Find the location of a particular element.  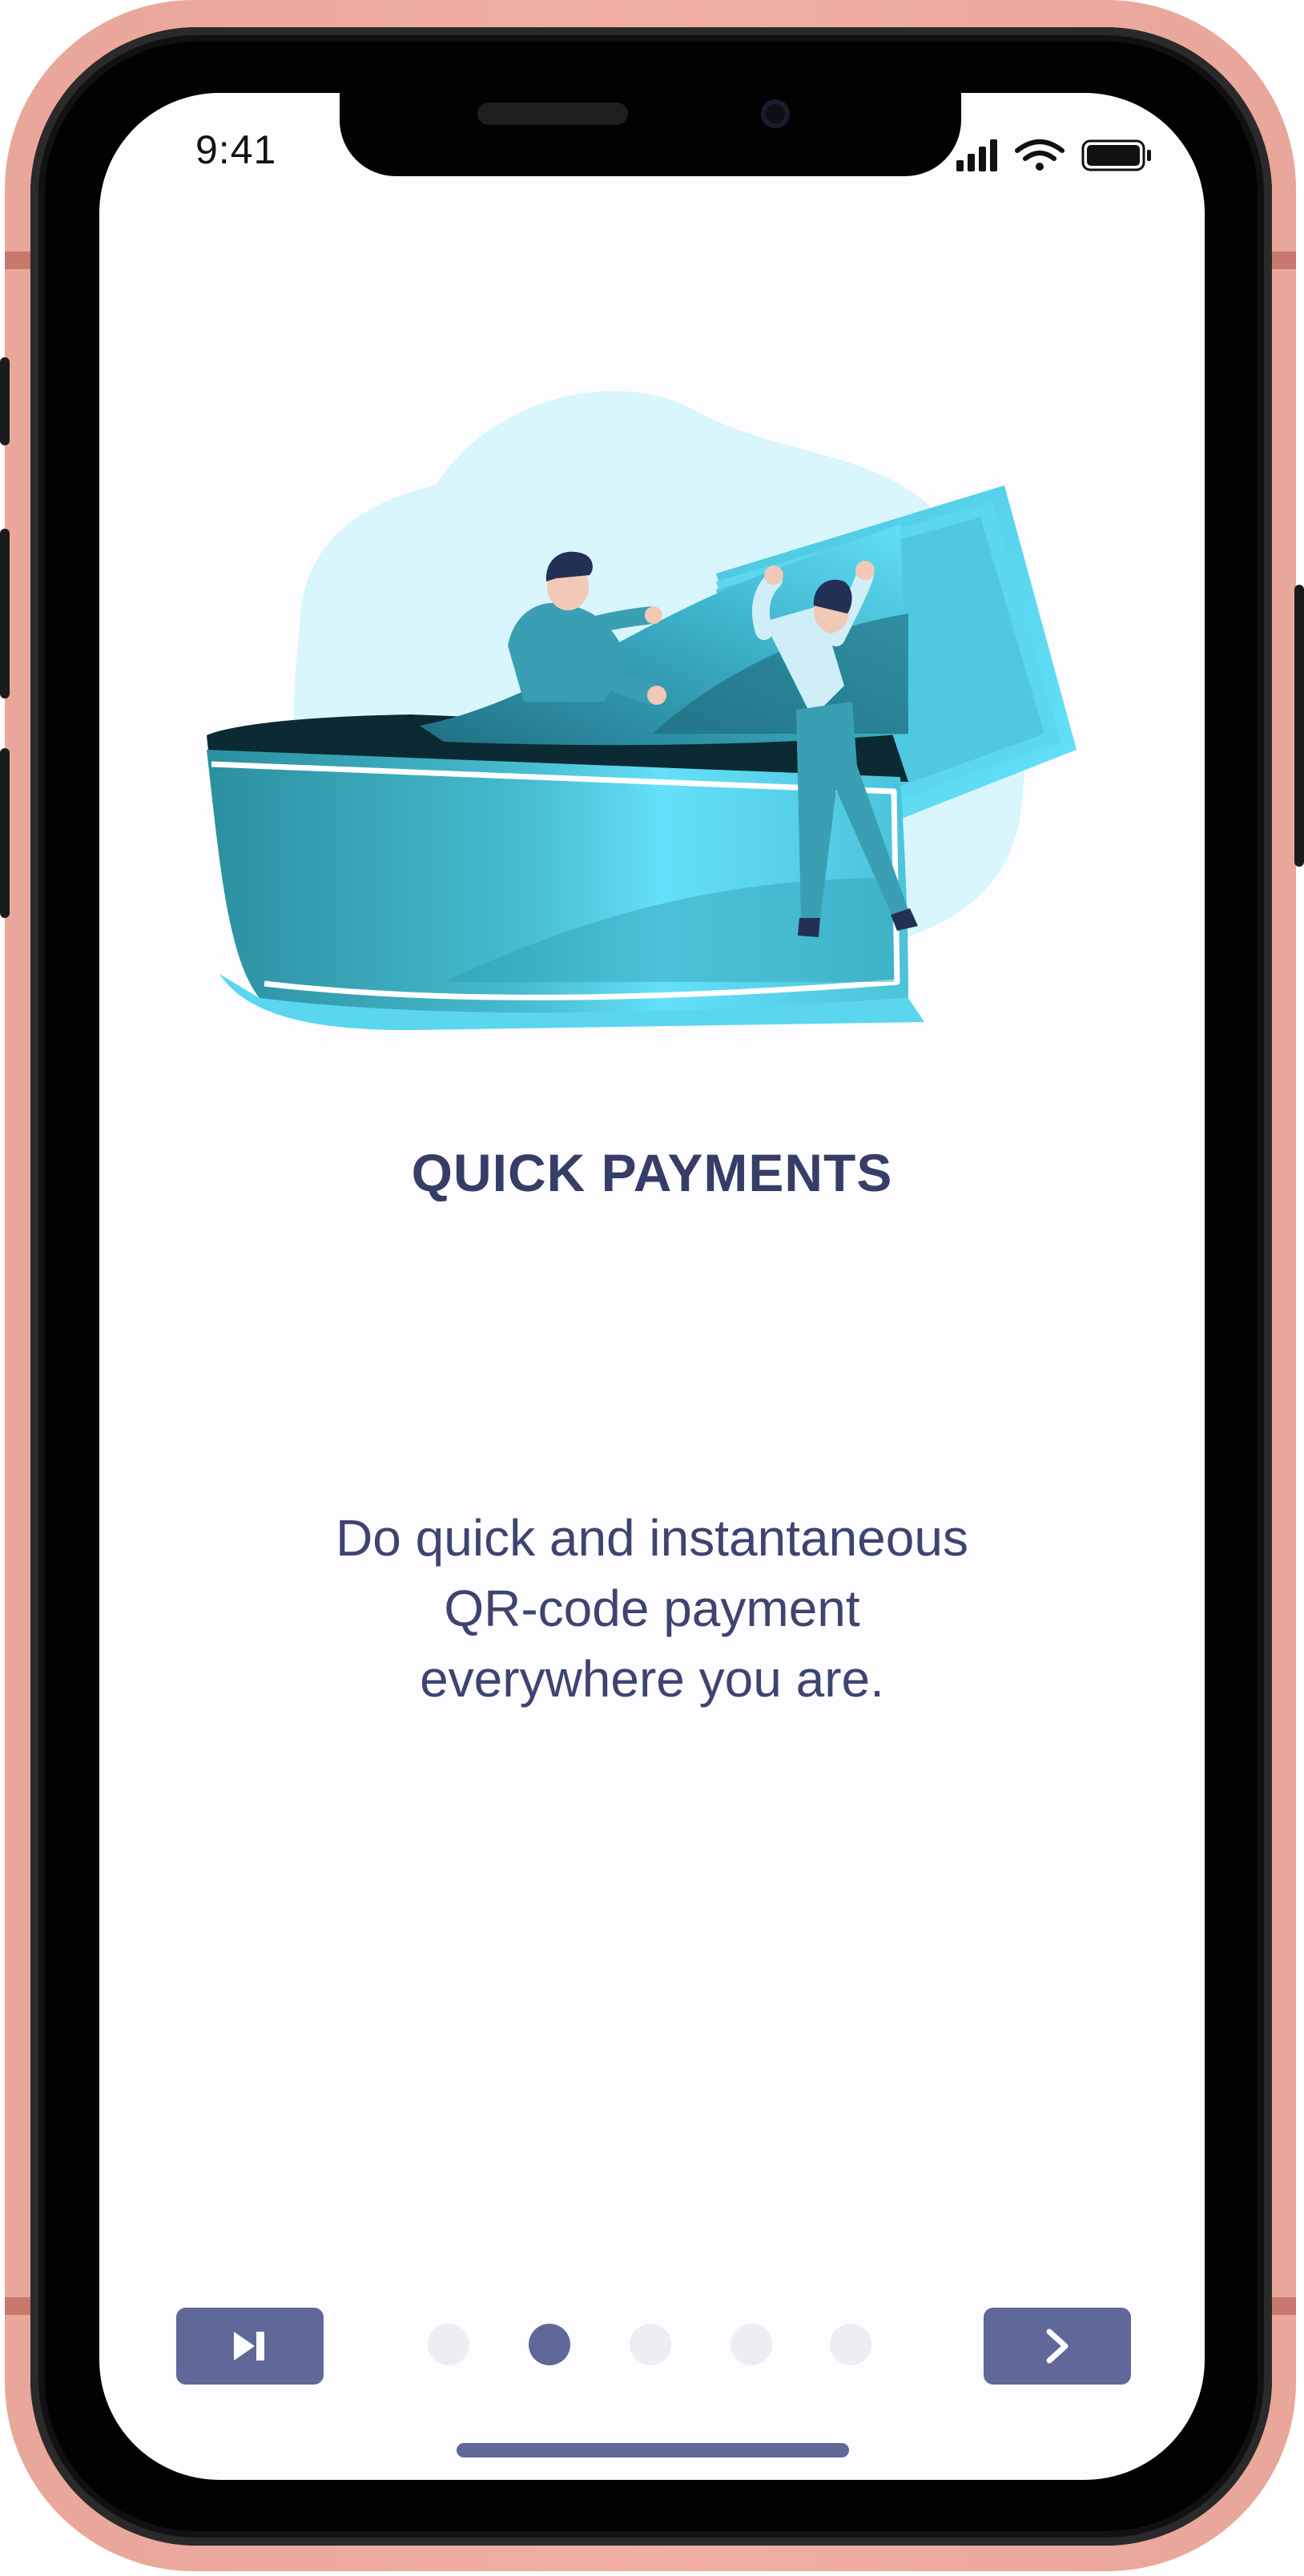

onboarding-title: QUICK PAYMENTS is located at coordinates (652, 1172).